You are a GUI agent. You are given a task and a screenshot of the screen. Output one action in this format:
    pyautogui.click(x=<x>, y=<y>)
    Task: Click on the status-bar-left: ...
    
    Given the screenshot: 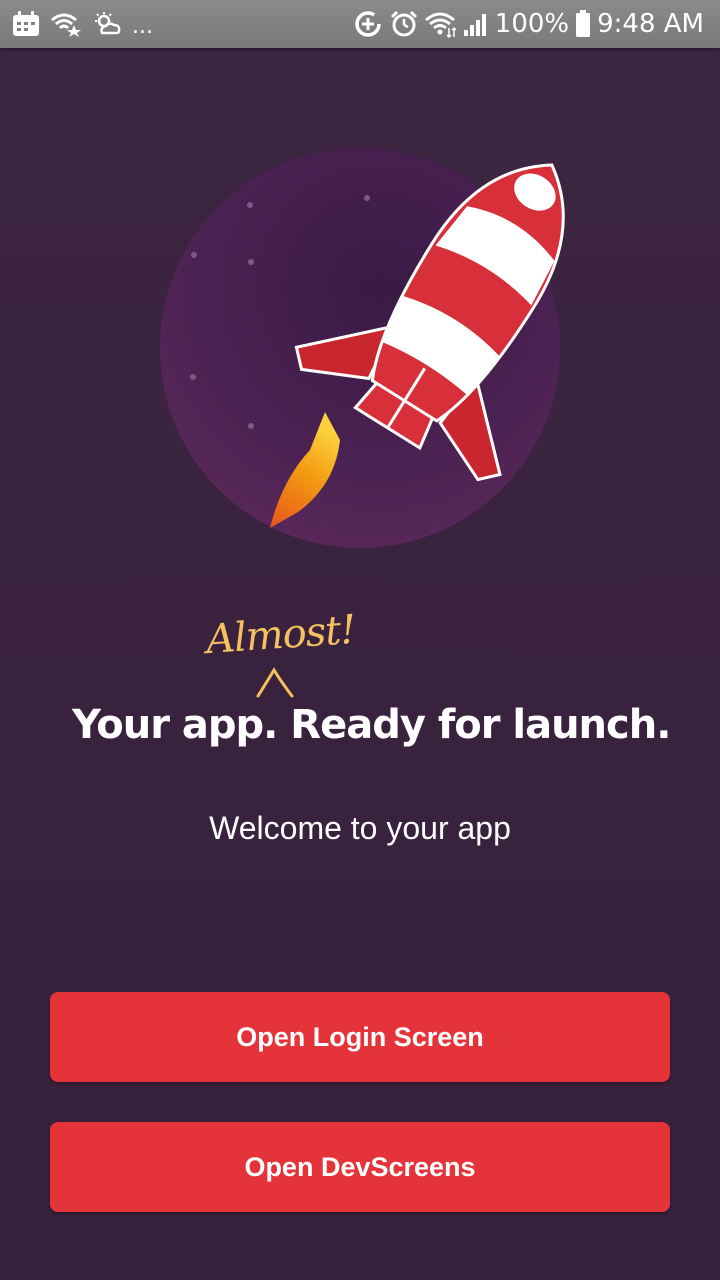 What is the action you would take?
    pyautogui.click(x=82, y=24)
    